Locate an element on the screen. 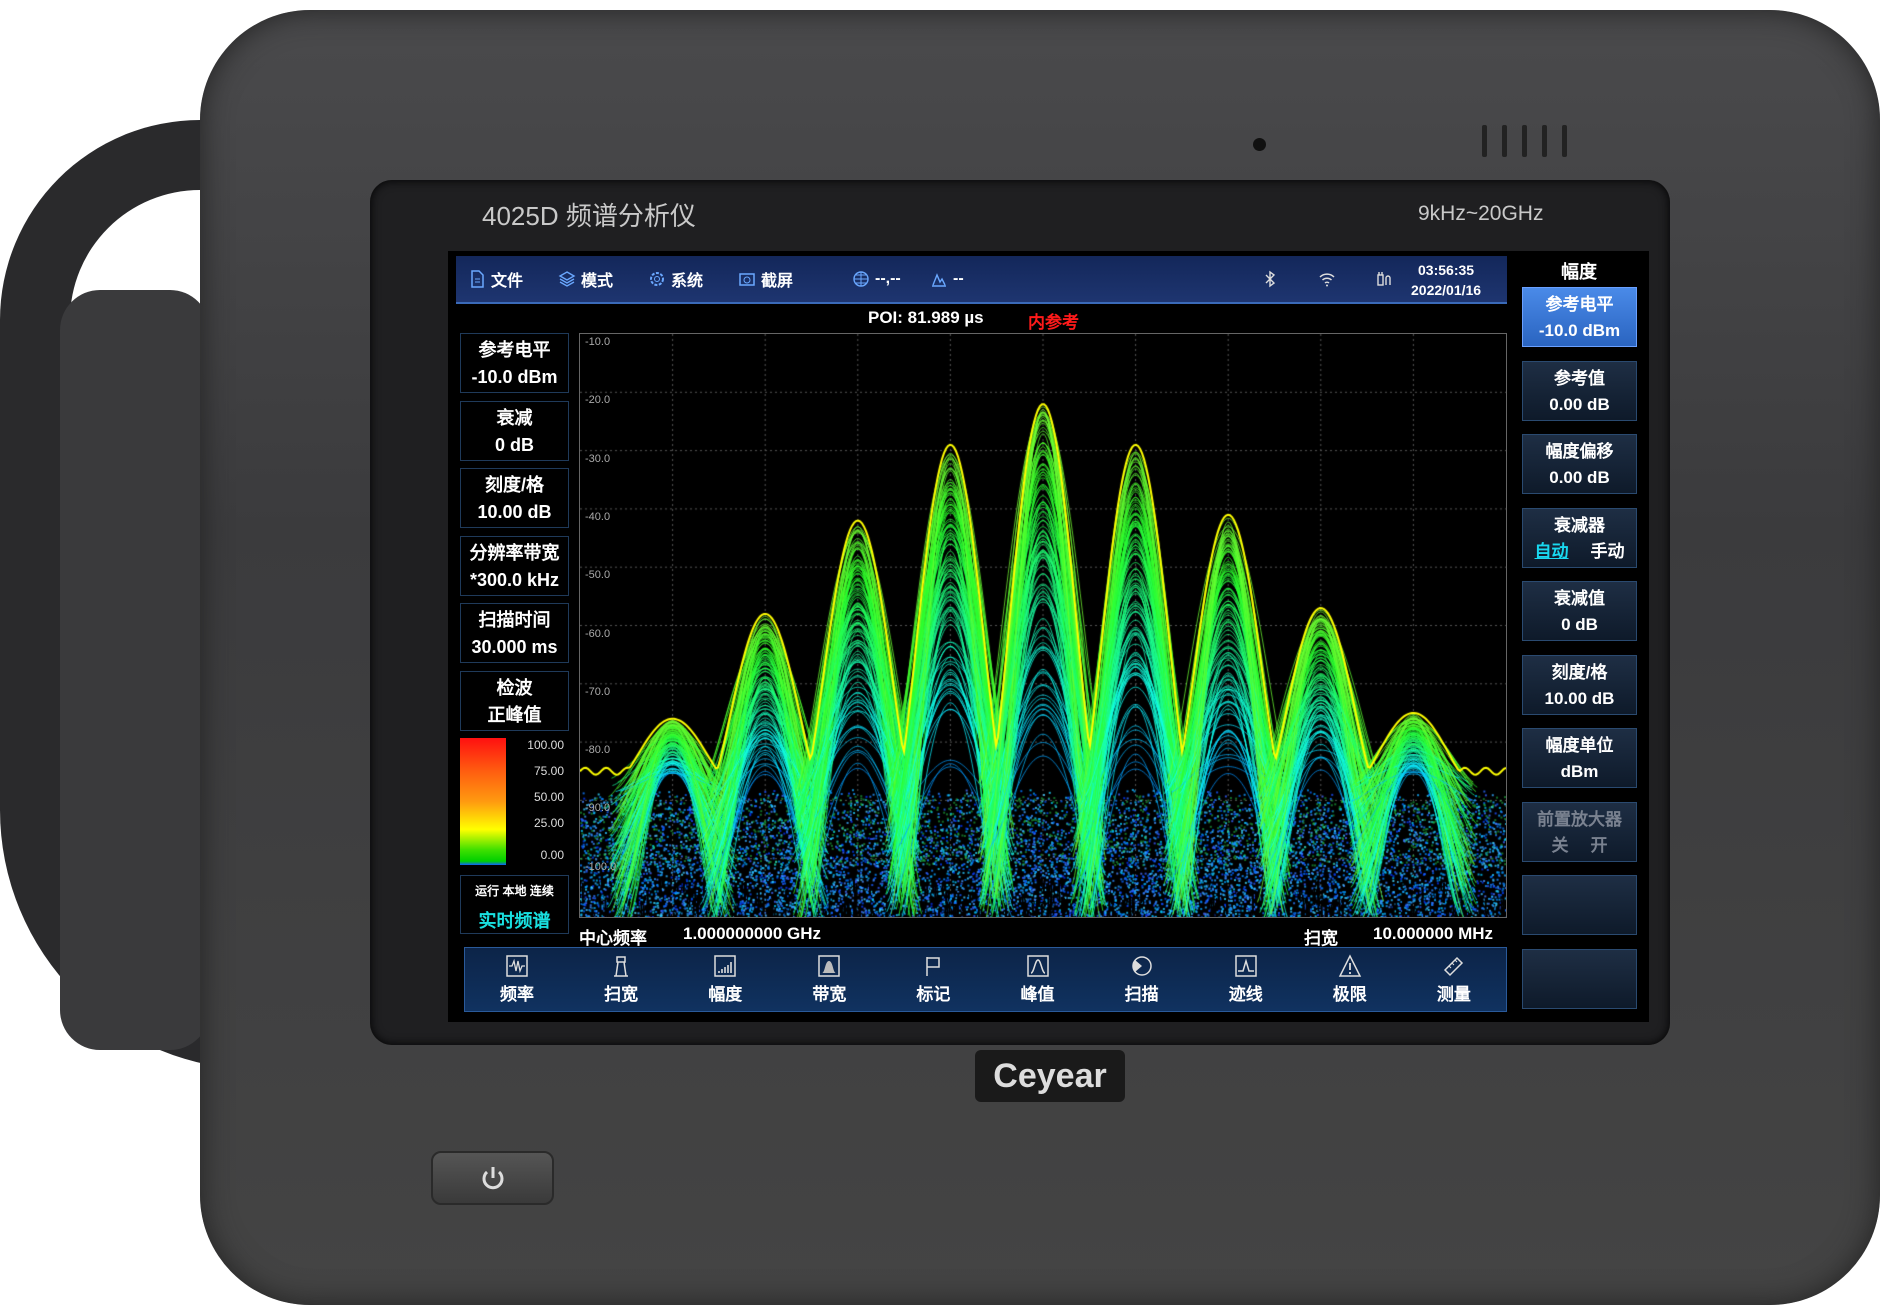 This screenshot has width=1890, height=1312. y-tick-label: -70.0 is located at coordinates (598, 691).